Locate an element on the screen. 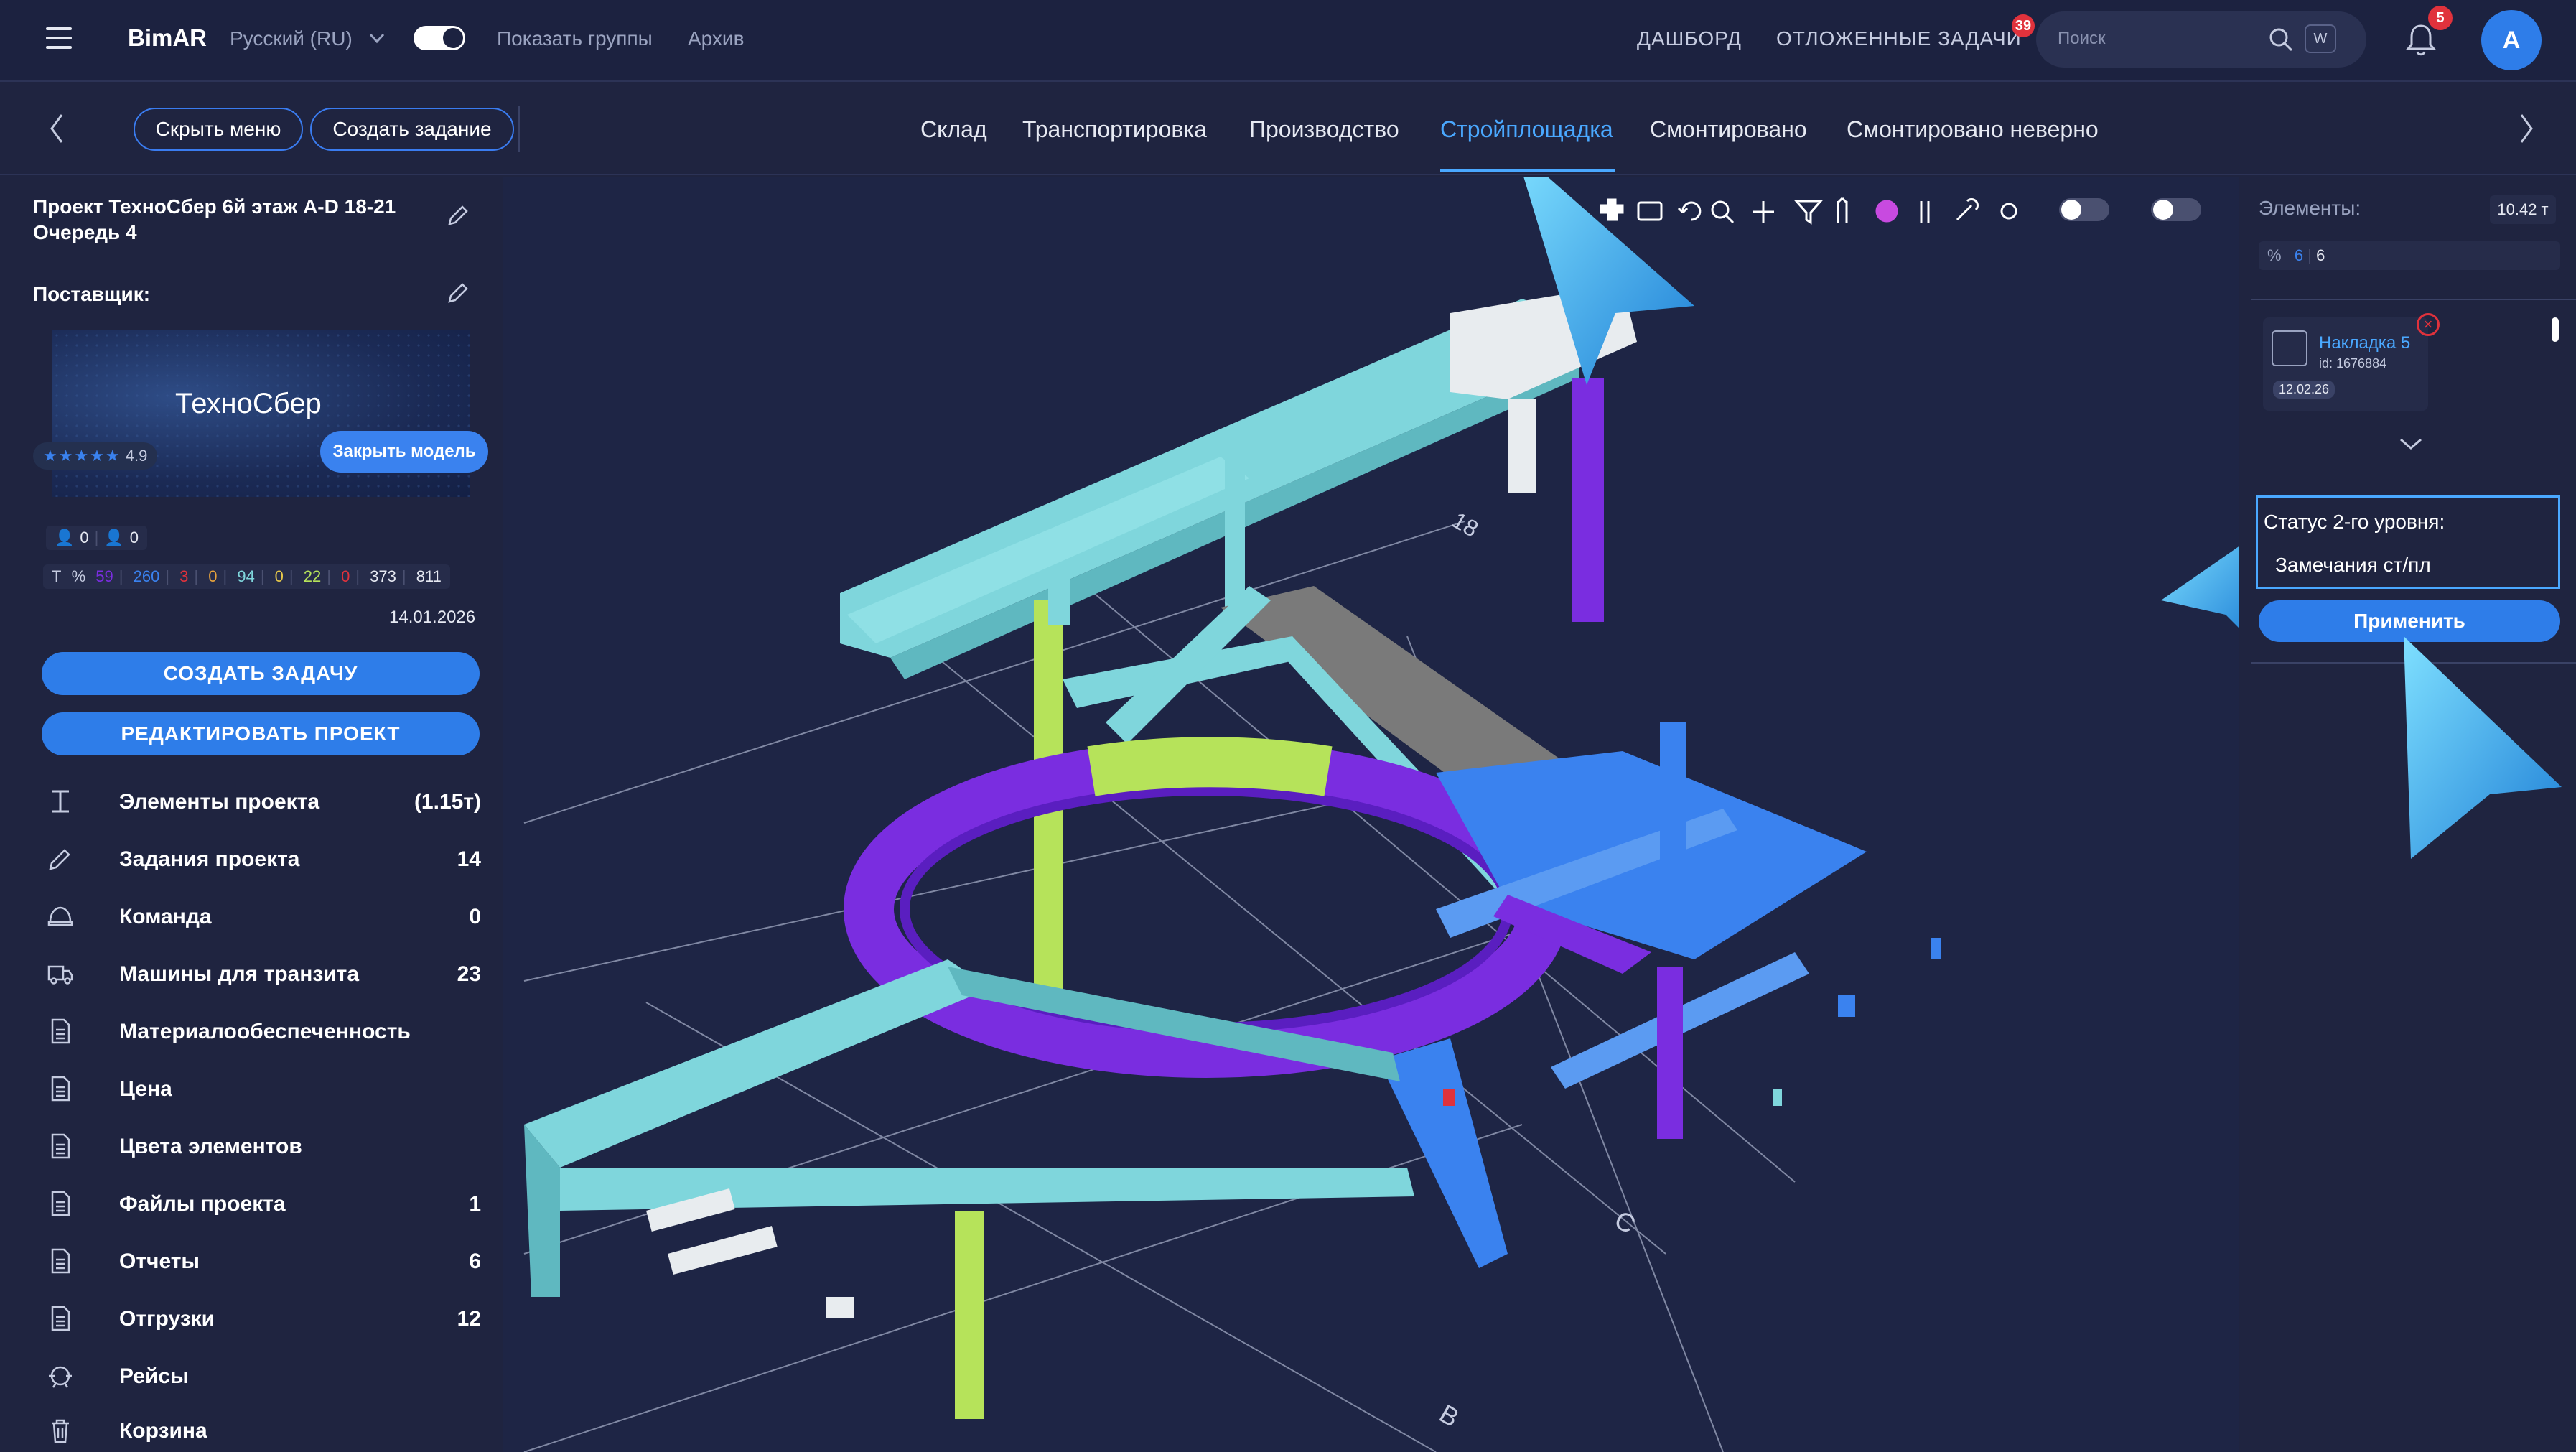  tab-mounted-incorrectly: Смонтировано неверно is located at coordinates (1973, 129).